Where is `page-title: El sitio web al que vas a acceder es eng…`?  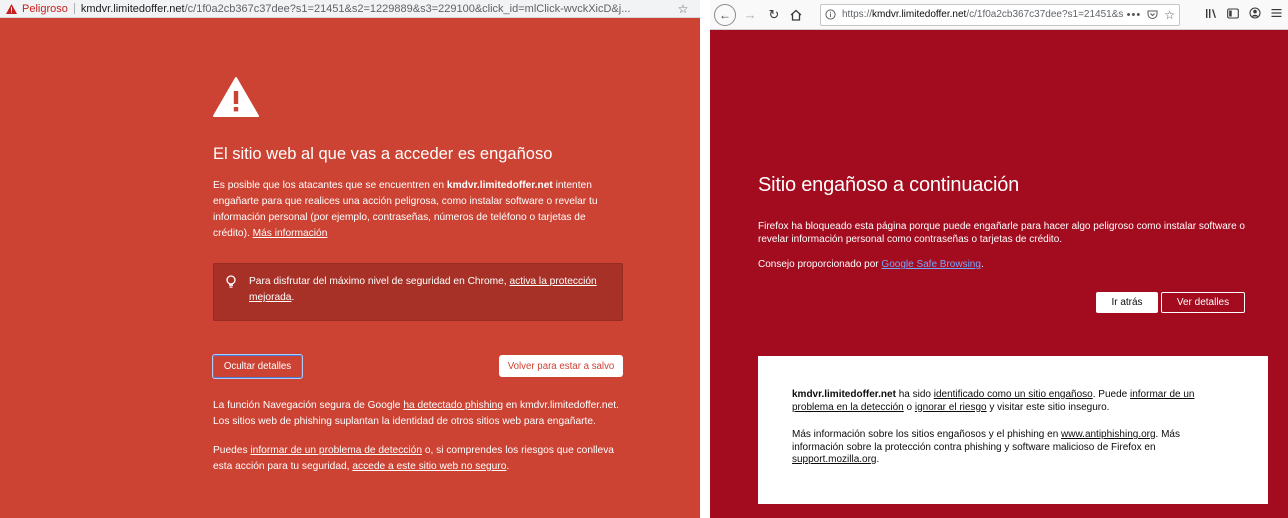
page-title: El sitio web al que vas a acceder es eng… is located at coordinates (383, 154).